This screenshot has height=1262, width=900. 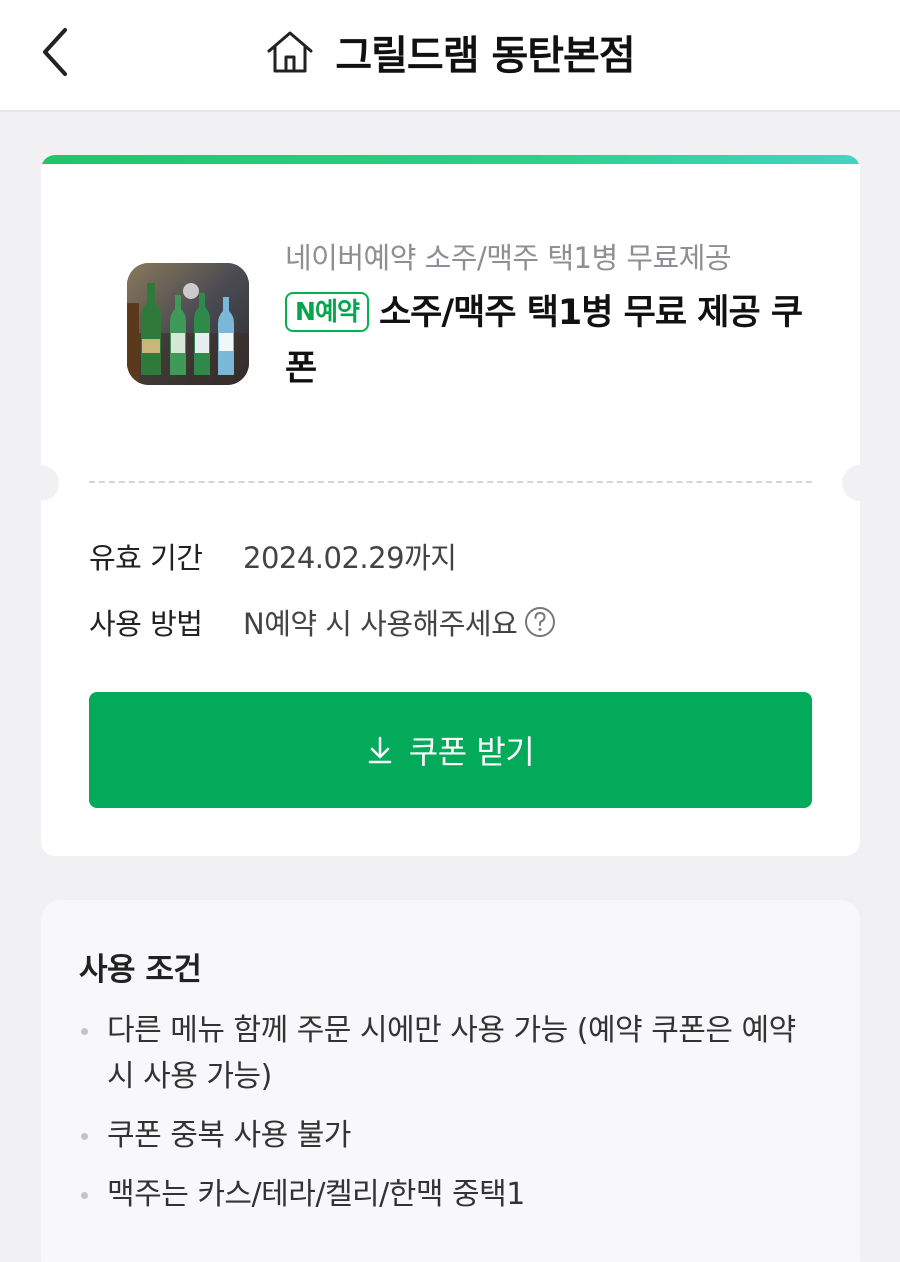 I want to click on badge-n: N, so click(x=305, y=311).